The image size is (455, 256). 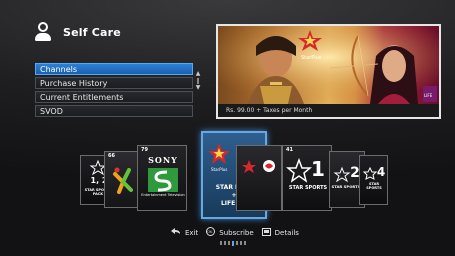 I want to click on exit-label: Exit, so click(x=192, y=232).